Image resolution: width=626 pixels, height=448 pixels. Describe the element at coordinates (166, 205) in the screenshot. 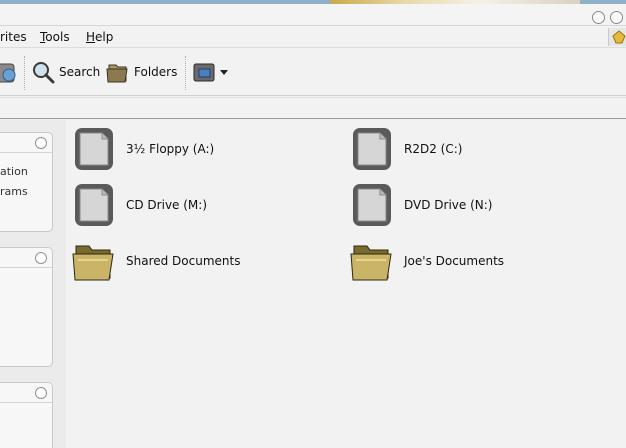

I see `item-label: CD Drive (M:)` at that location.